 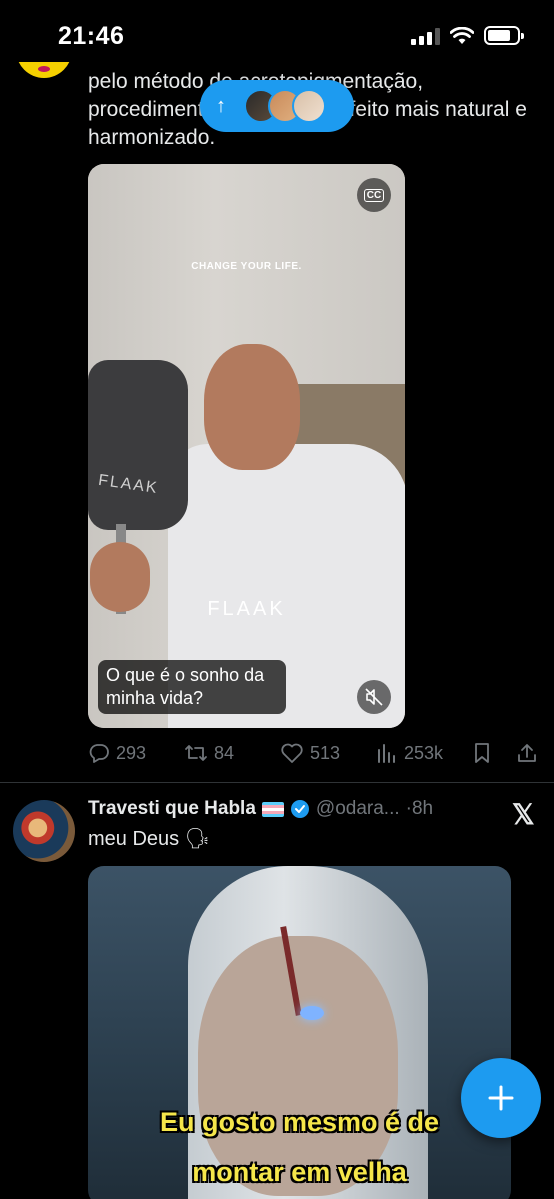 I want to click on share-icon, so click(x=527, y=753).